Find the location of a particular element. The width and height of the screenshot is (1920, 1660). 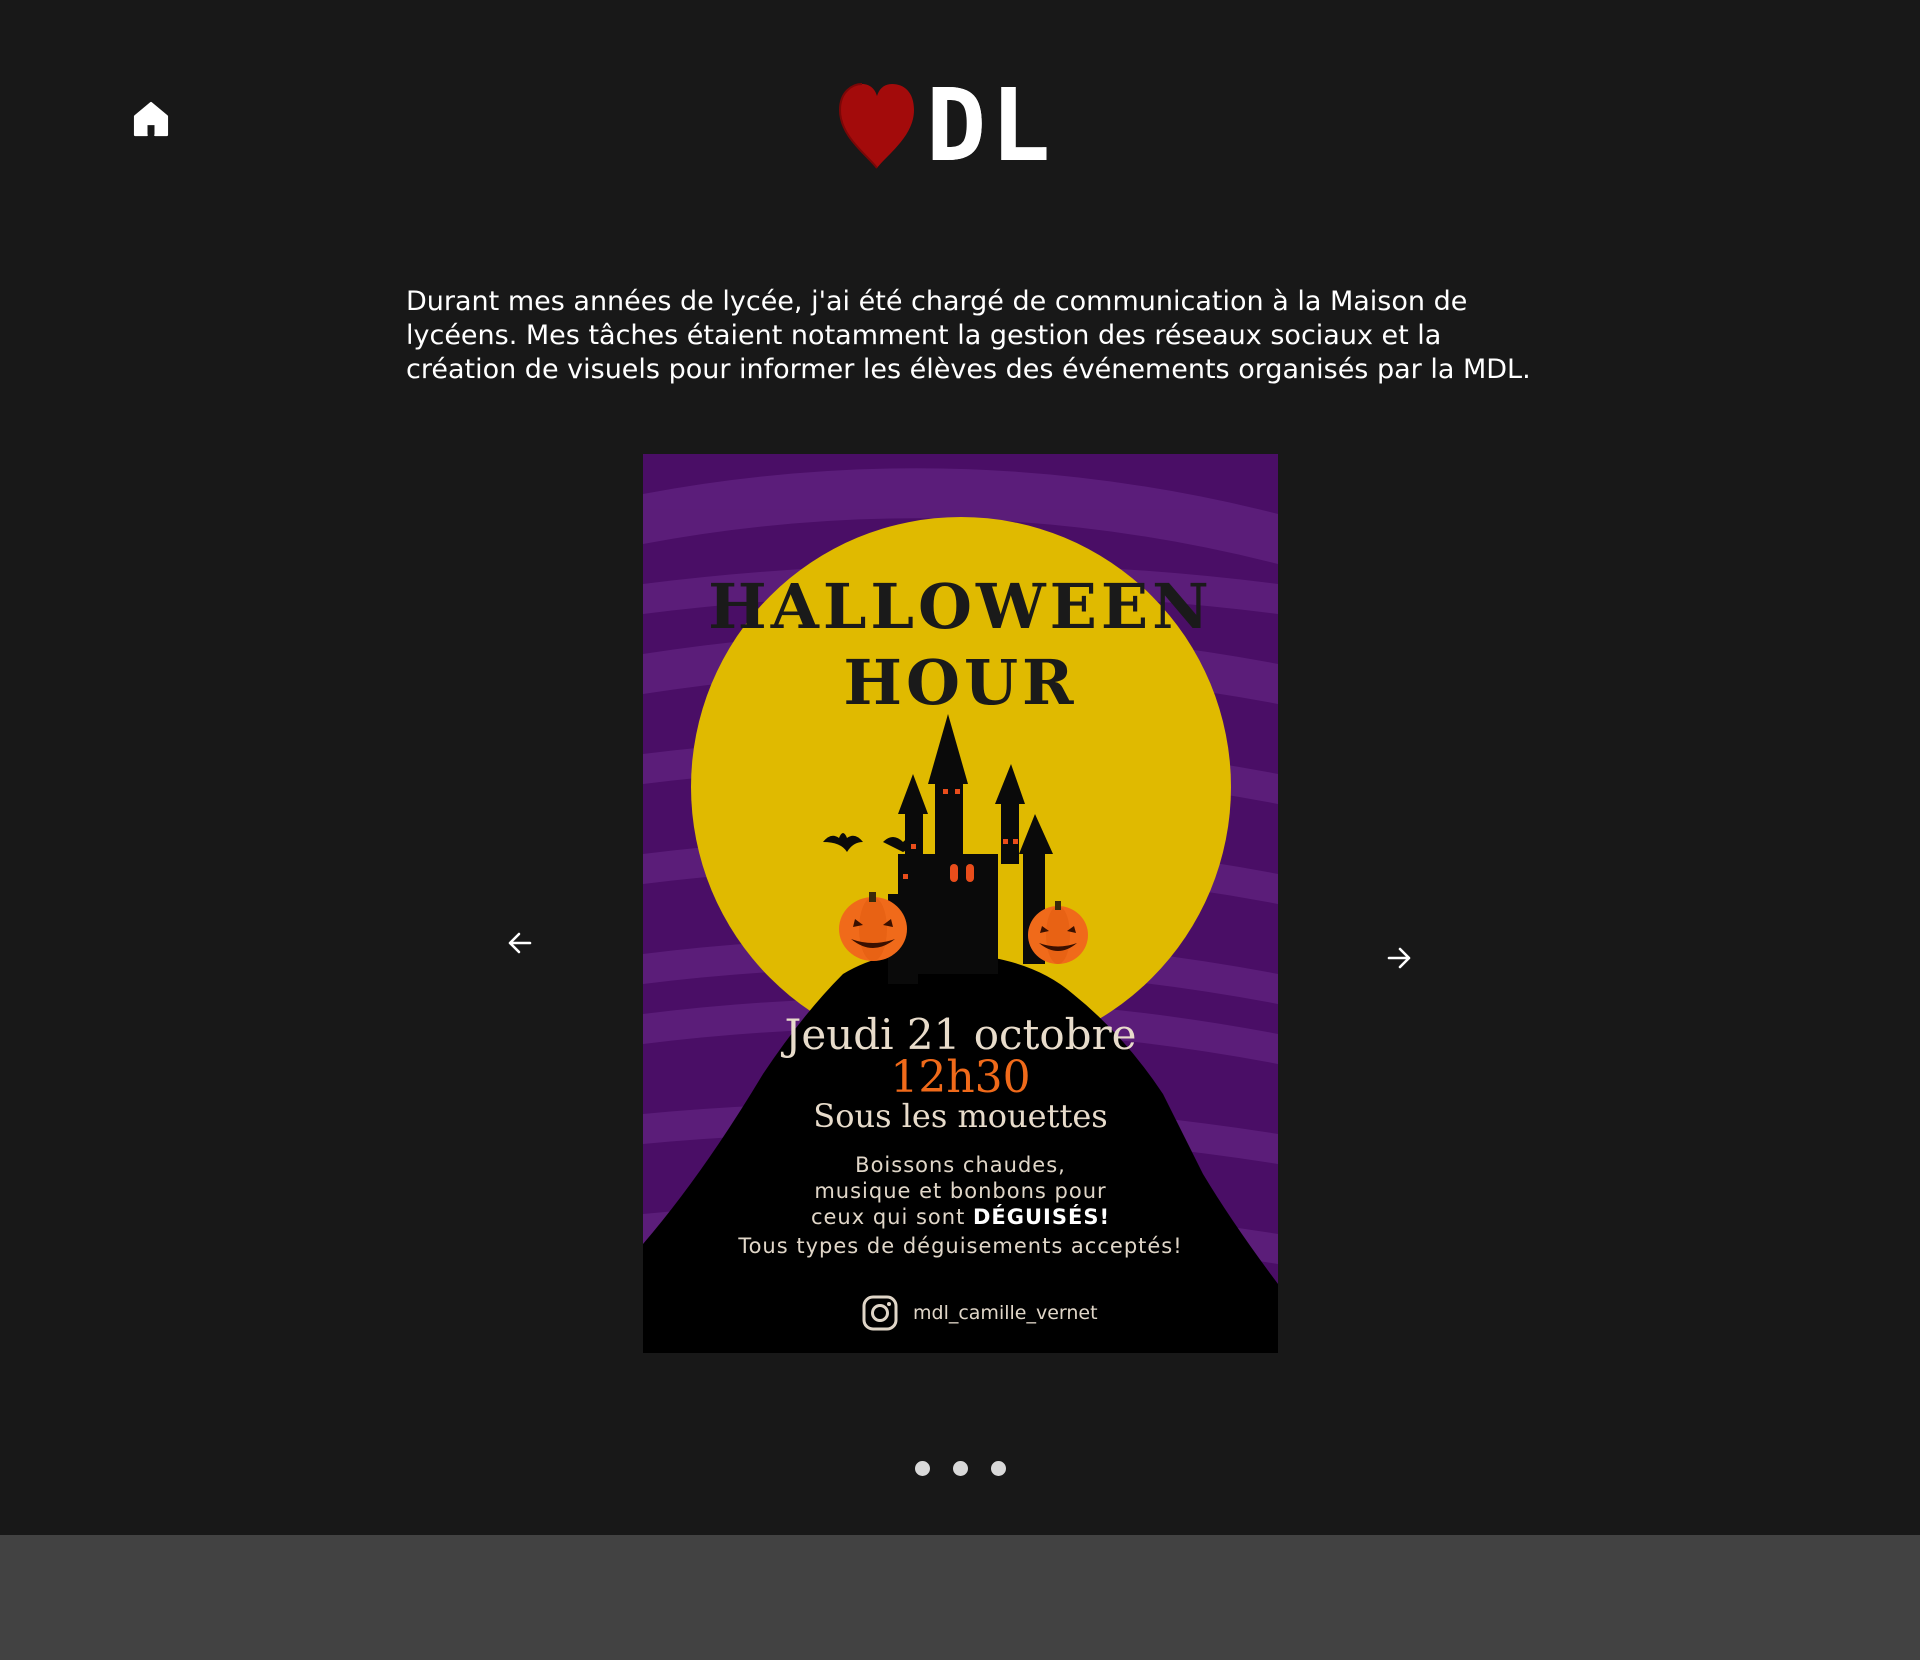

instagram-icon is located at coordinates (880, 1313).